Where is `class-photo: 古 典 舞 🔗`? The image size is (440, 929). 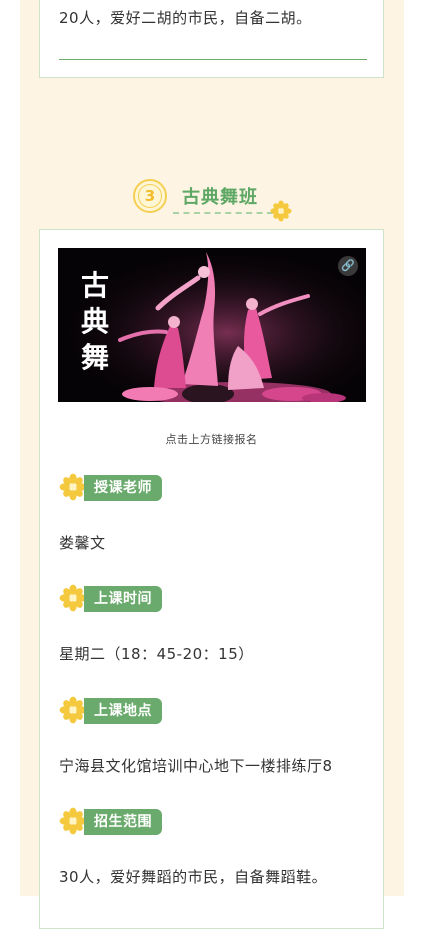 class-photo: 古 典 舞 🔗 is located at coordinates (212, 325).